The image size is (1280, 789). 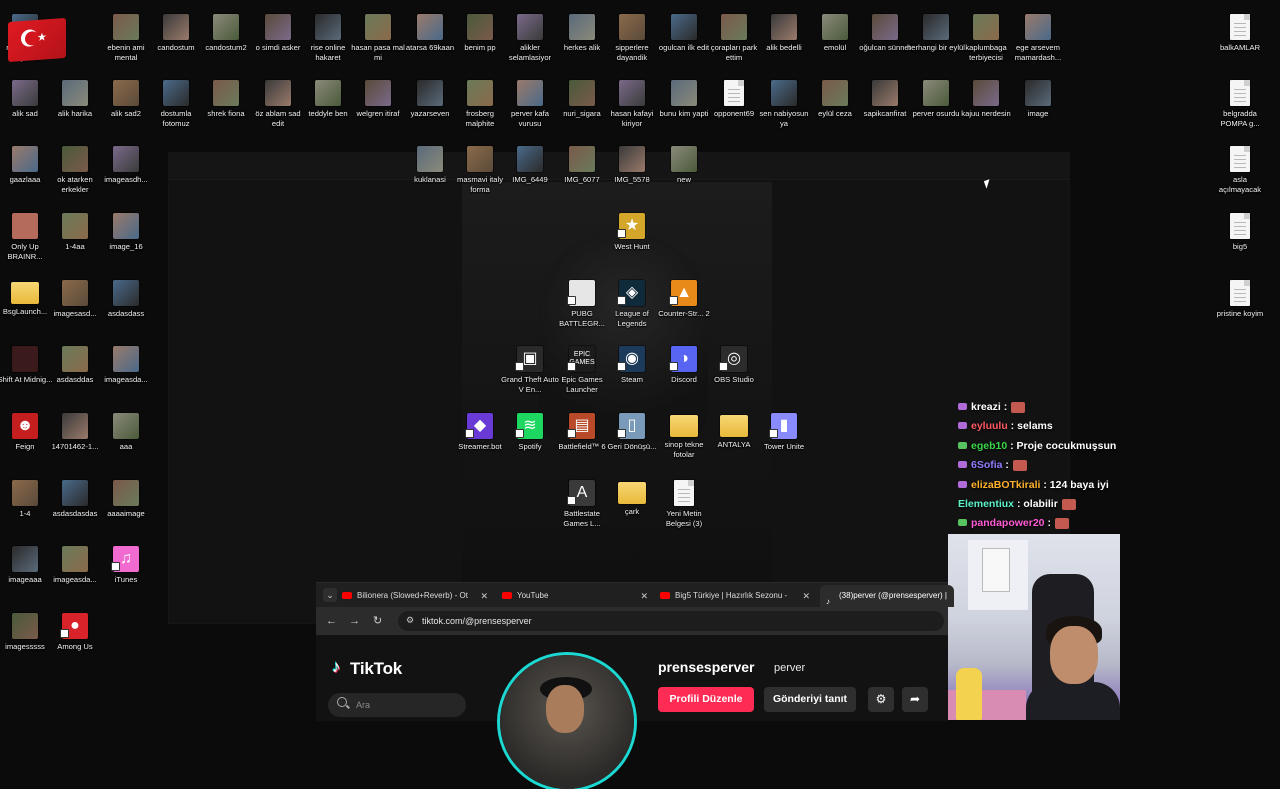 What do you see at coordinates (734, 365) in the screenshot?
I see `desktop-icon: ◎ OBS Studio` at bounding box center [734, 365].